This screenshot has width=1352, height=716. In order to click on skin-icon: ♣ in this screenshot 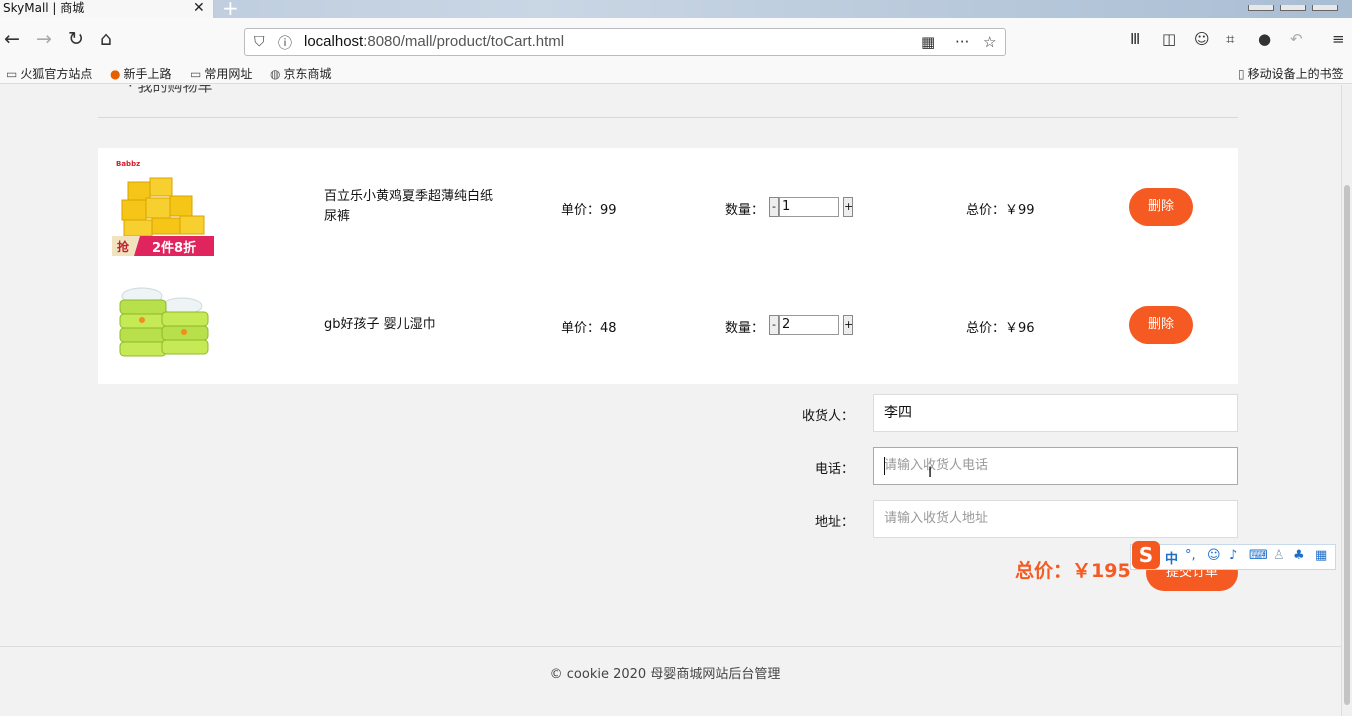, I will do `click(1299, 555)`.